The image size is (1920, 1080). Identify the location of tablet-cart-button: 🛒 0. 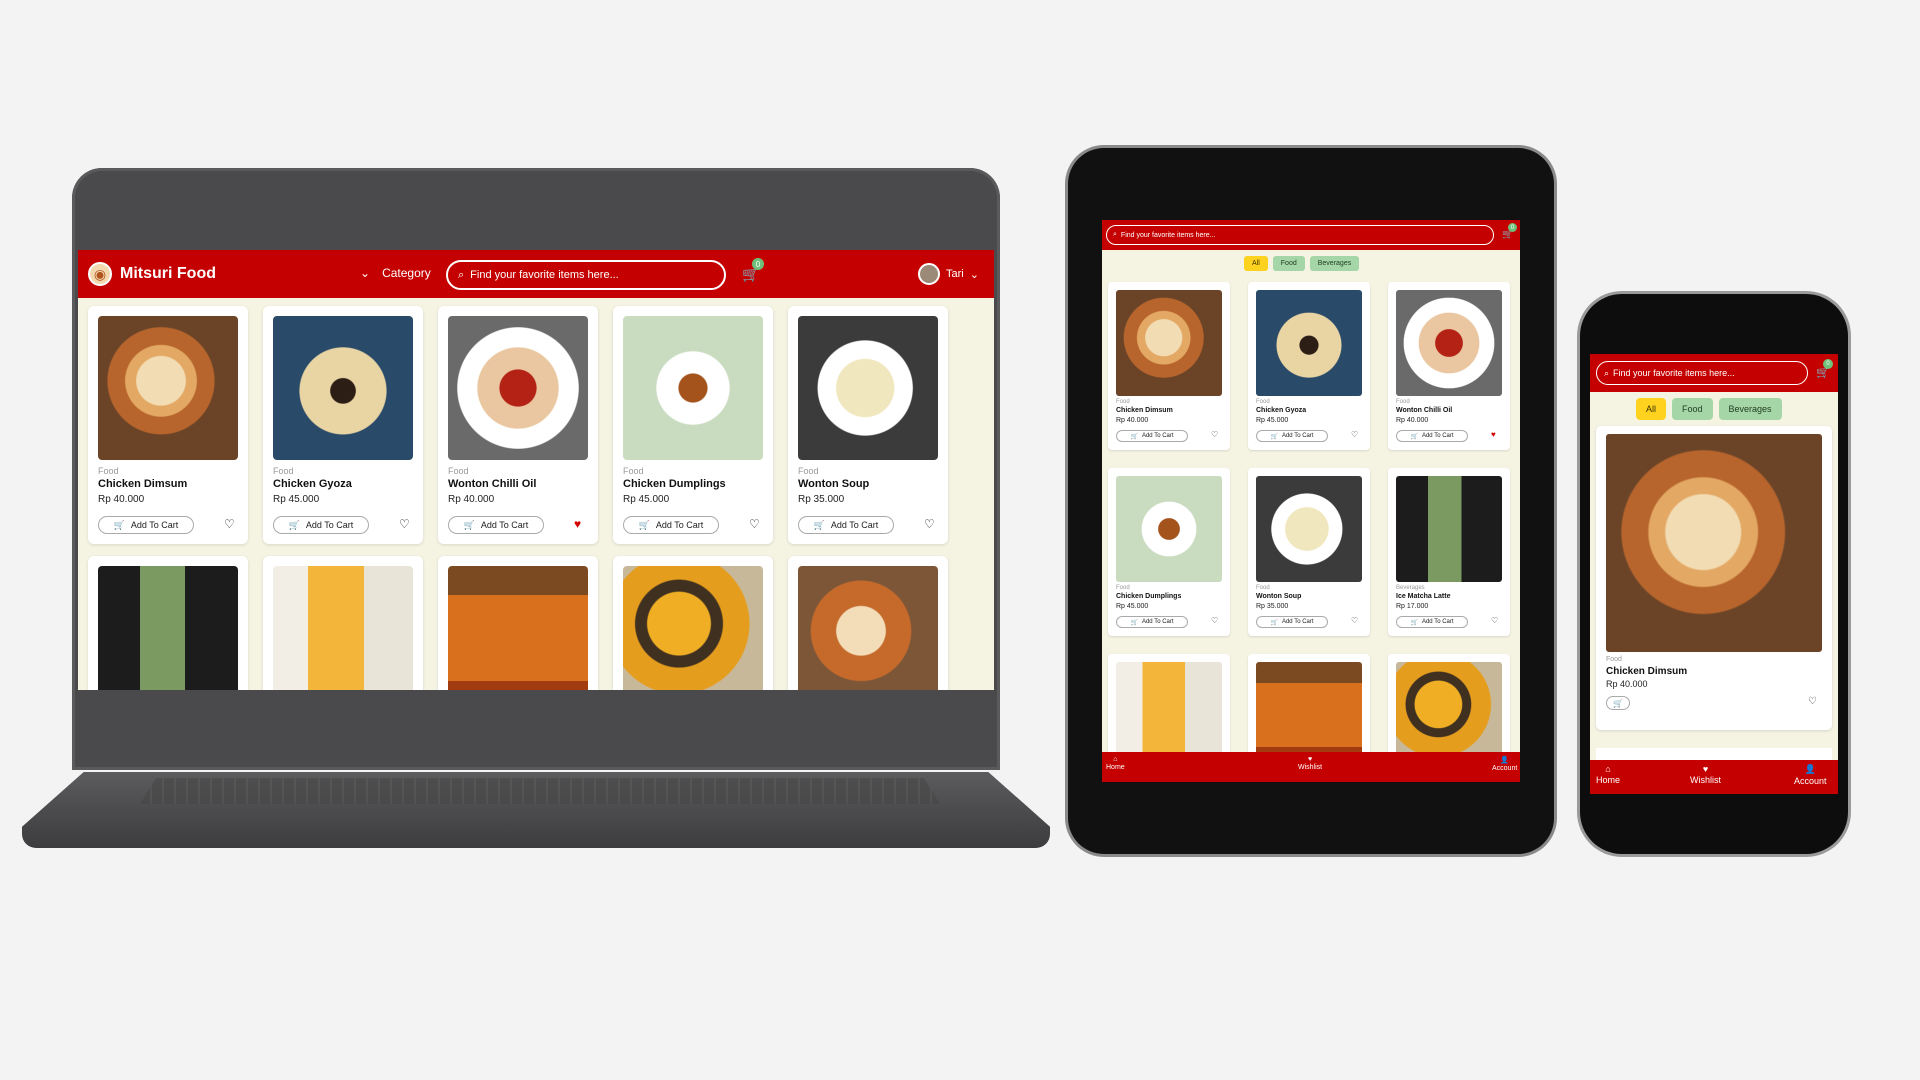
(1509, 231).